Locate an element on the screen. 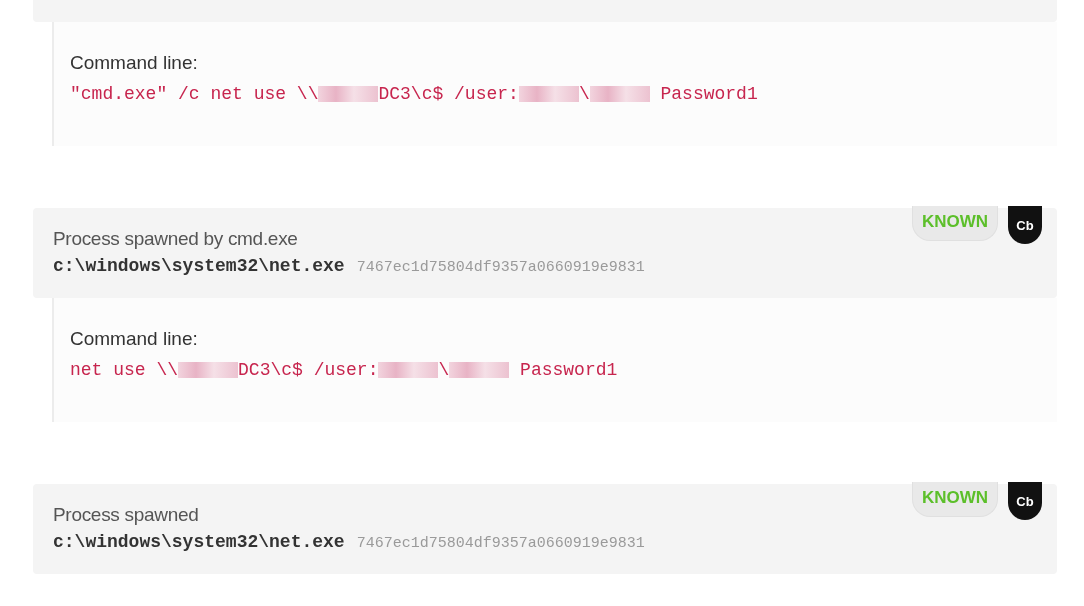 This screenshot has height=606, width=1084. command-text: net use \\ is located at coordinates (124, 370).